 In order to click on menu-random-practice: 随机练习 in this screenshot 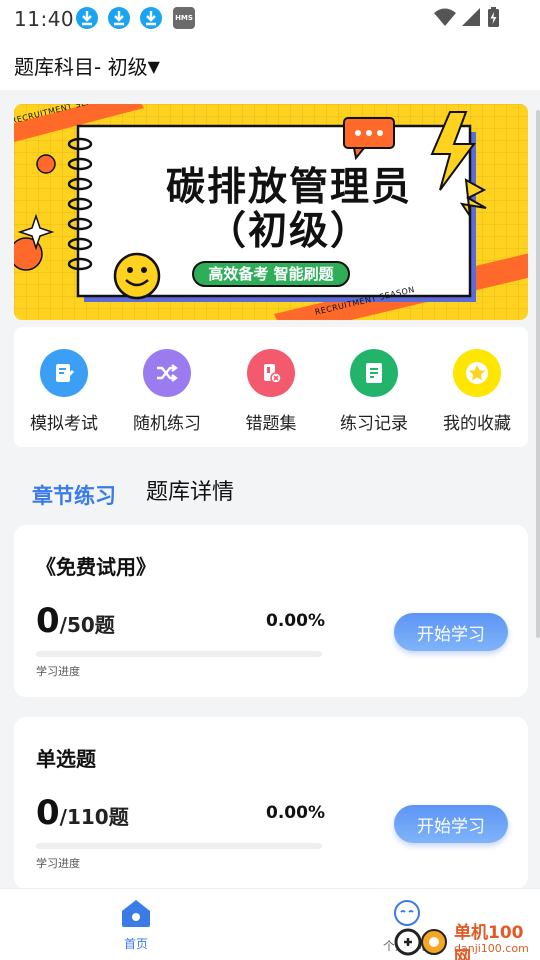, I will do `click(167, 391)`.